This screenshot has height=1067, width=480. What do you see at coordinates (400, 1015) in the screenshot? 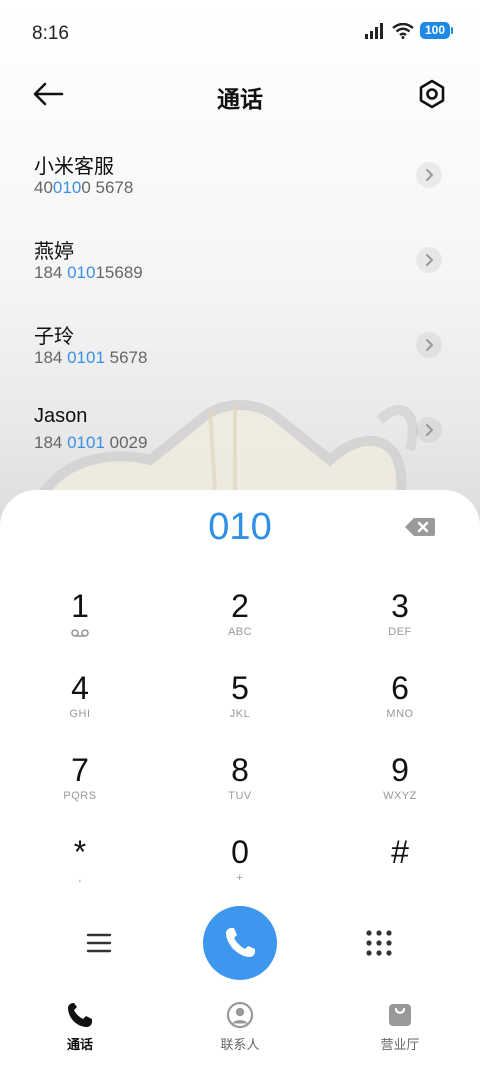
I see `shopping-bag-icon` at bounding box center [400, 1015].